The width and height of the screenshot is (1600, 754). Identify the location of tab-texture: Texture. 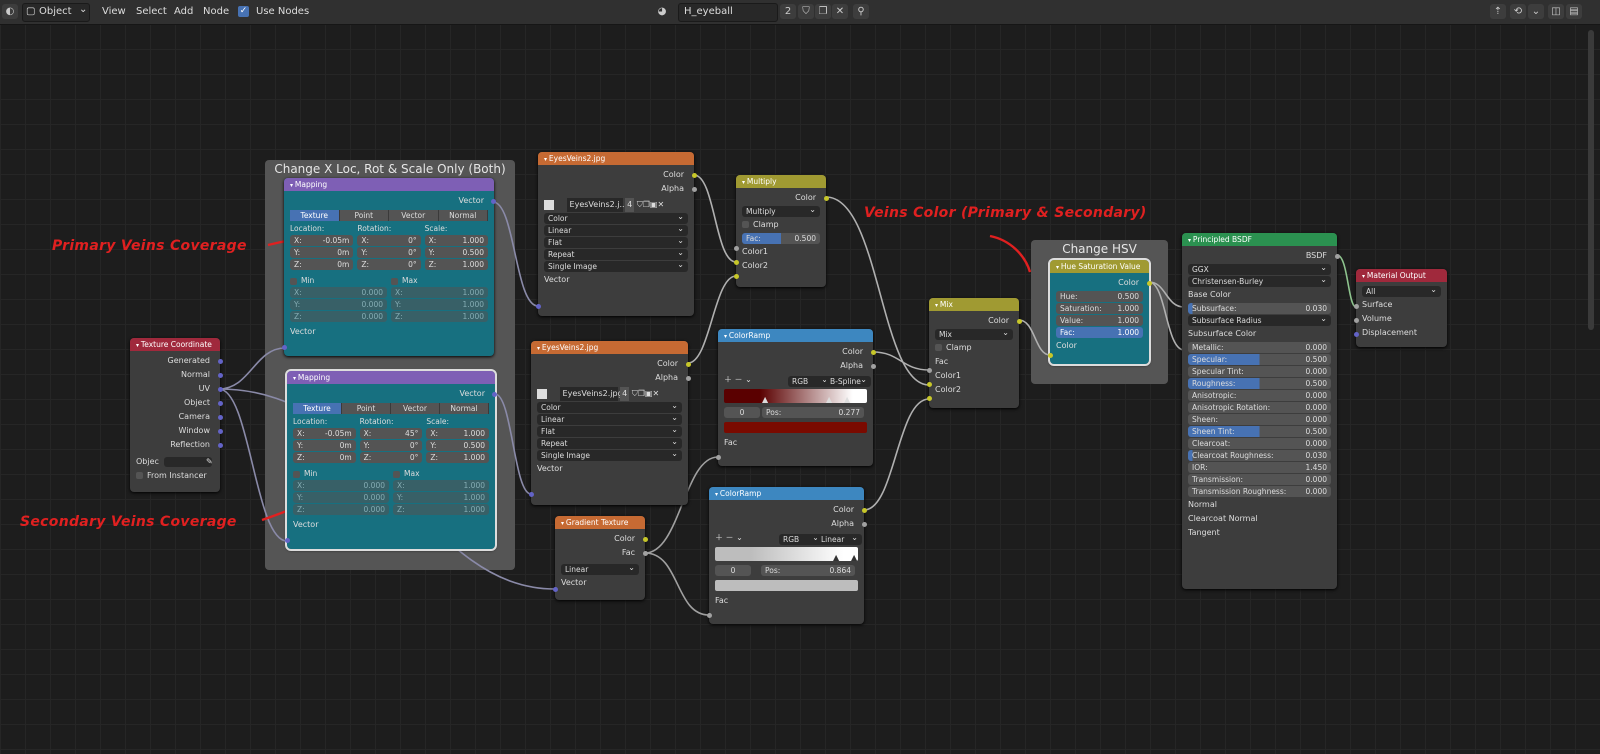
(317, 408).